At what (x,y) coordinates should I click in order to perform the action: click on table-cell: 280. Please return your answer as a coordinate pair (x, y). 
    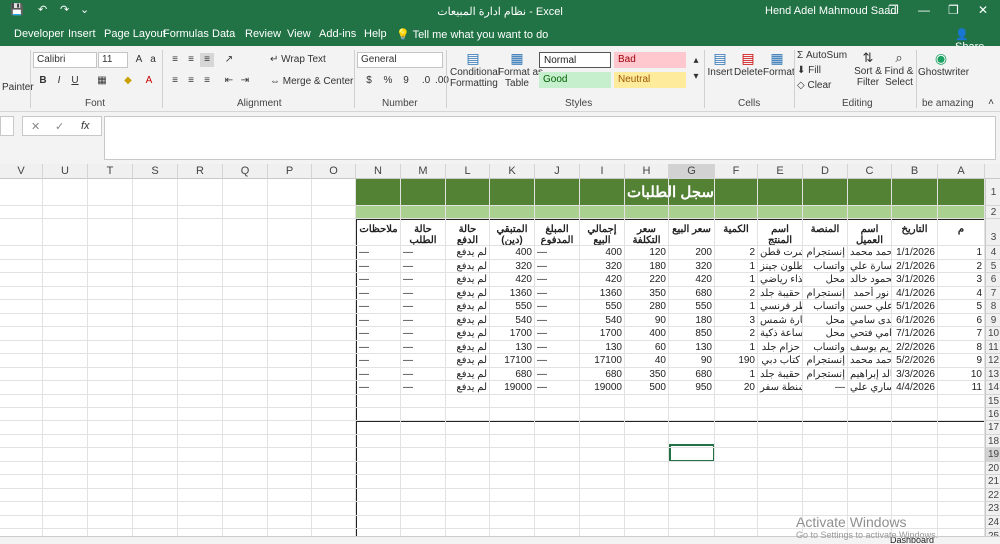
    Looking at the image, I should click on (647, 307).